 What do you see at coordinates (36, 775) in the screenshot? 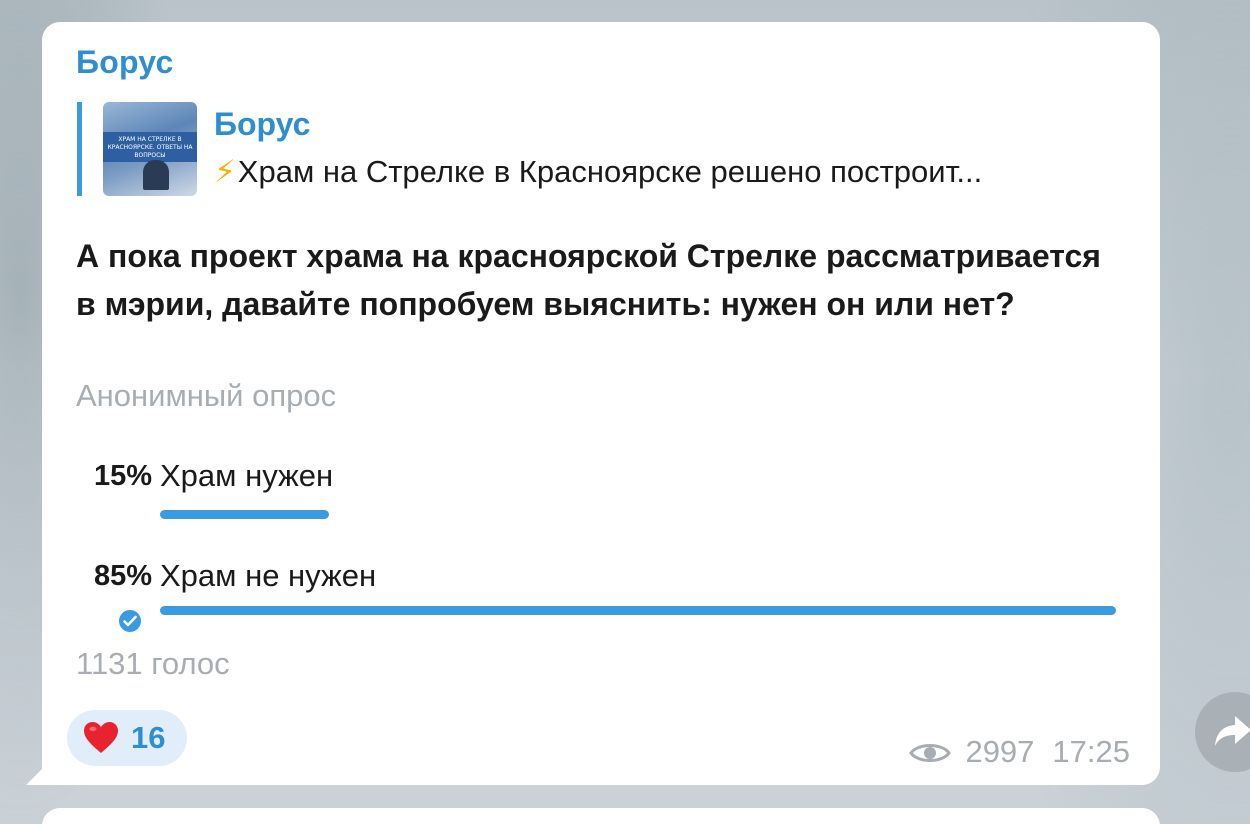
I see `bubble-tail` at bounding box center [36, 775].